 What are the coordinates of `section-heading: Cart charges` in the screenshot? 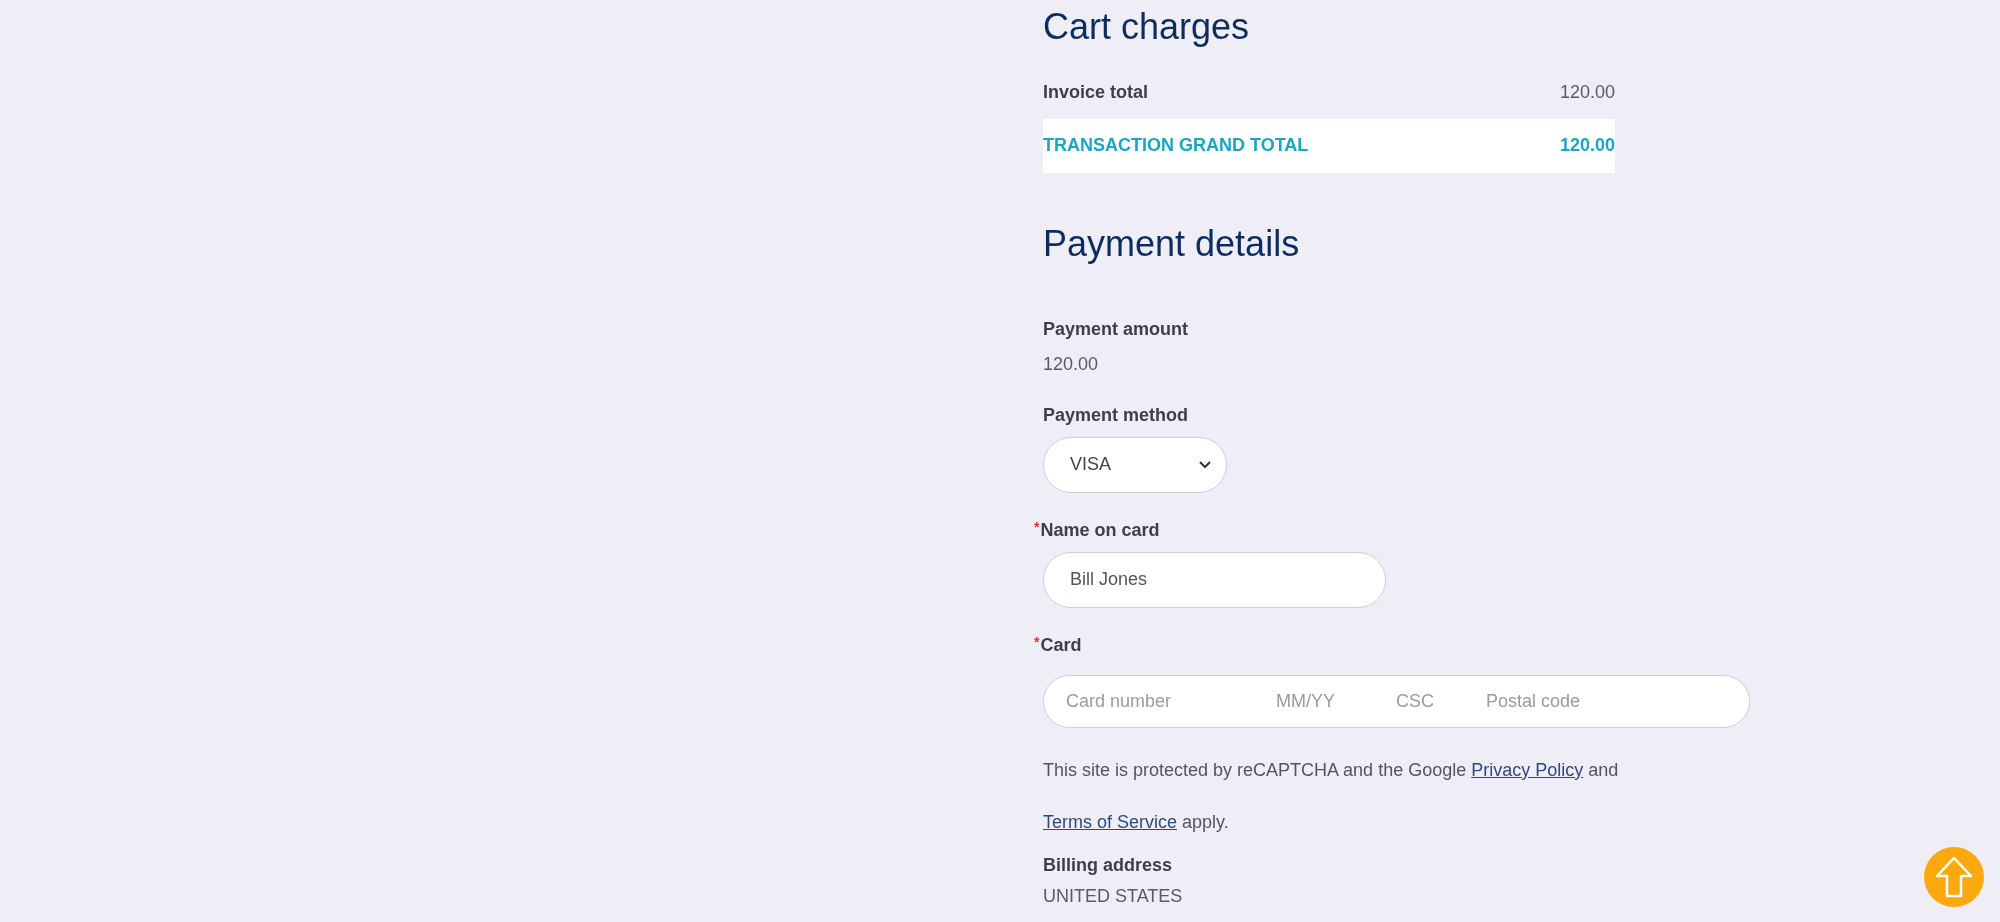 It's located at (1147, 27).